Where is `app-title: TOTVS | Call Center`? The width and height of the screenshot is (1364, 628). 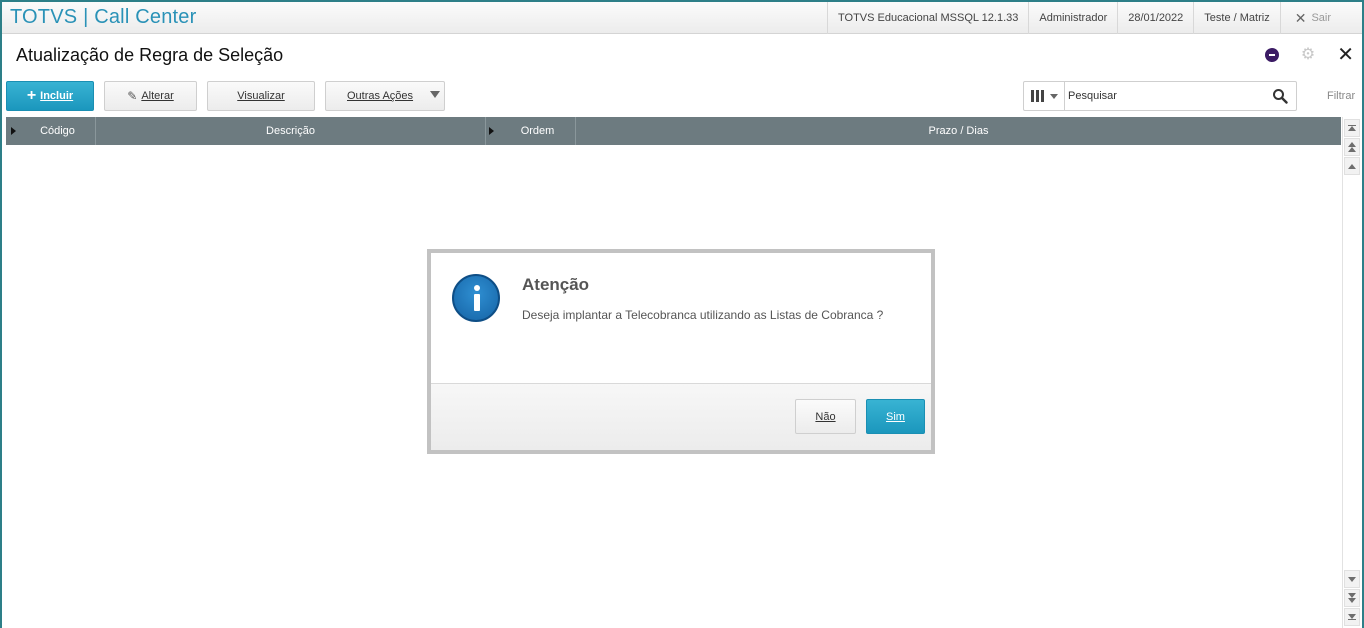
app-title: TOTVS | Call Center is located at coordinates (103, 17).